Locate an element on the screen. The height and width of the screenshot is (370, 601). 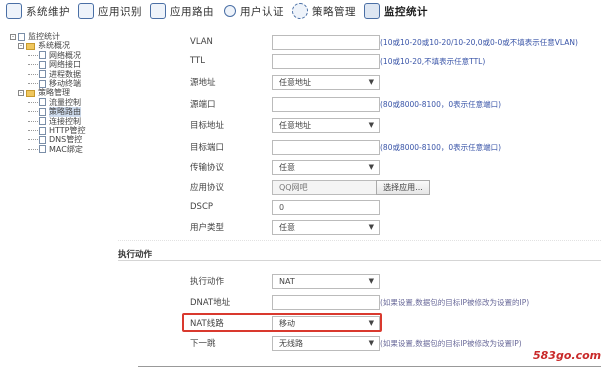
dst-addr-select: 任意地址 ▼ is located at coordinates (326, 125).